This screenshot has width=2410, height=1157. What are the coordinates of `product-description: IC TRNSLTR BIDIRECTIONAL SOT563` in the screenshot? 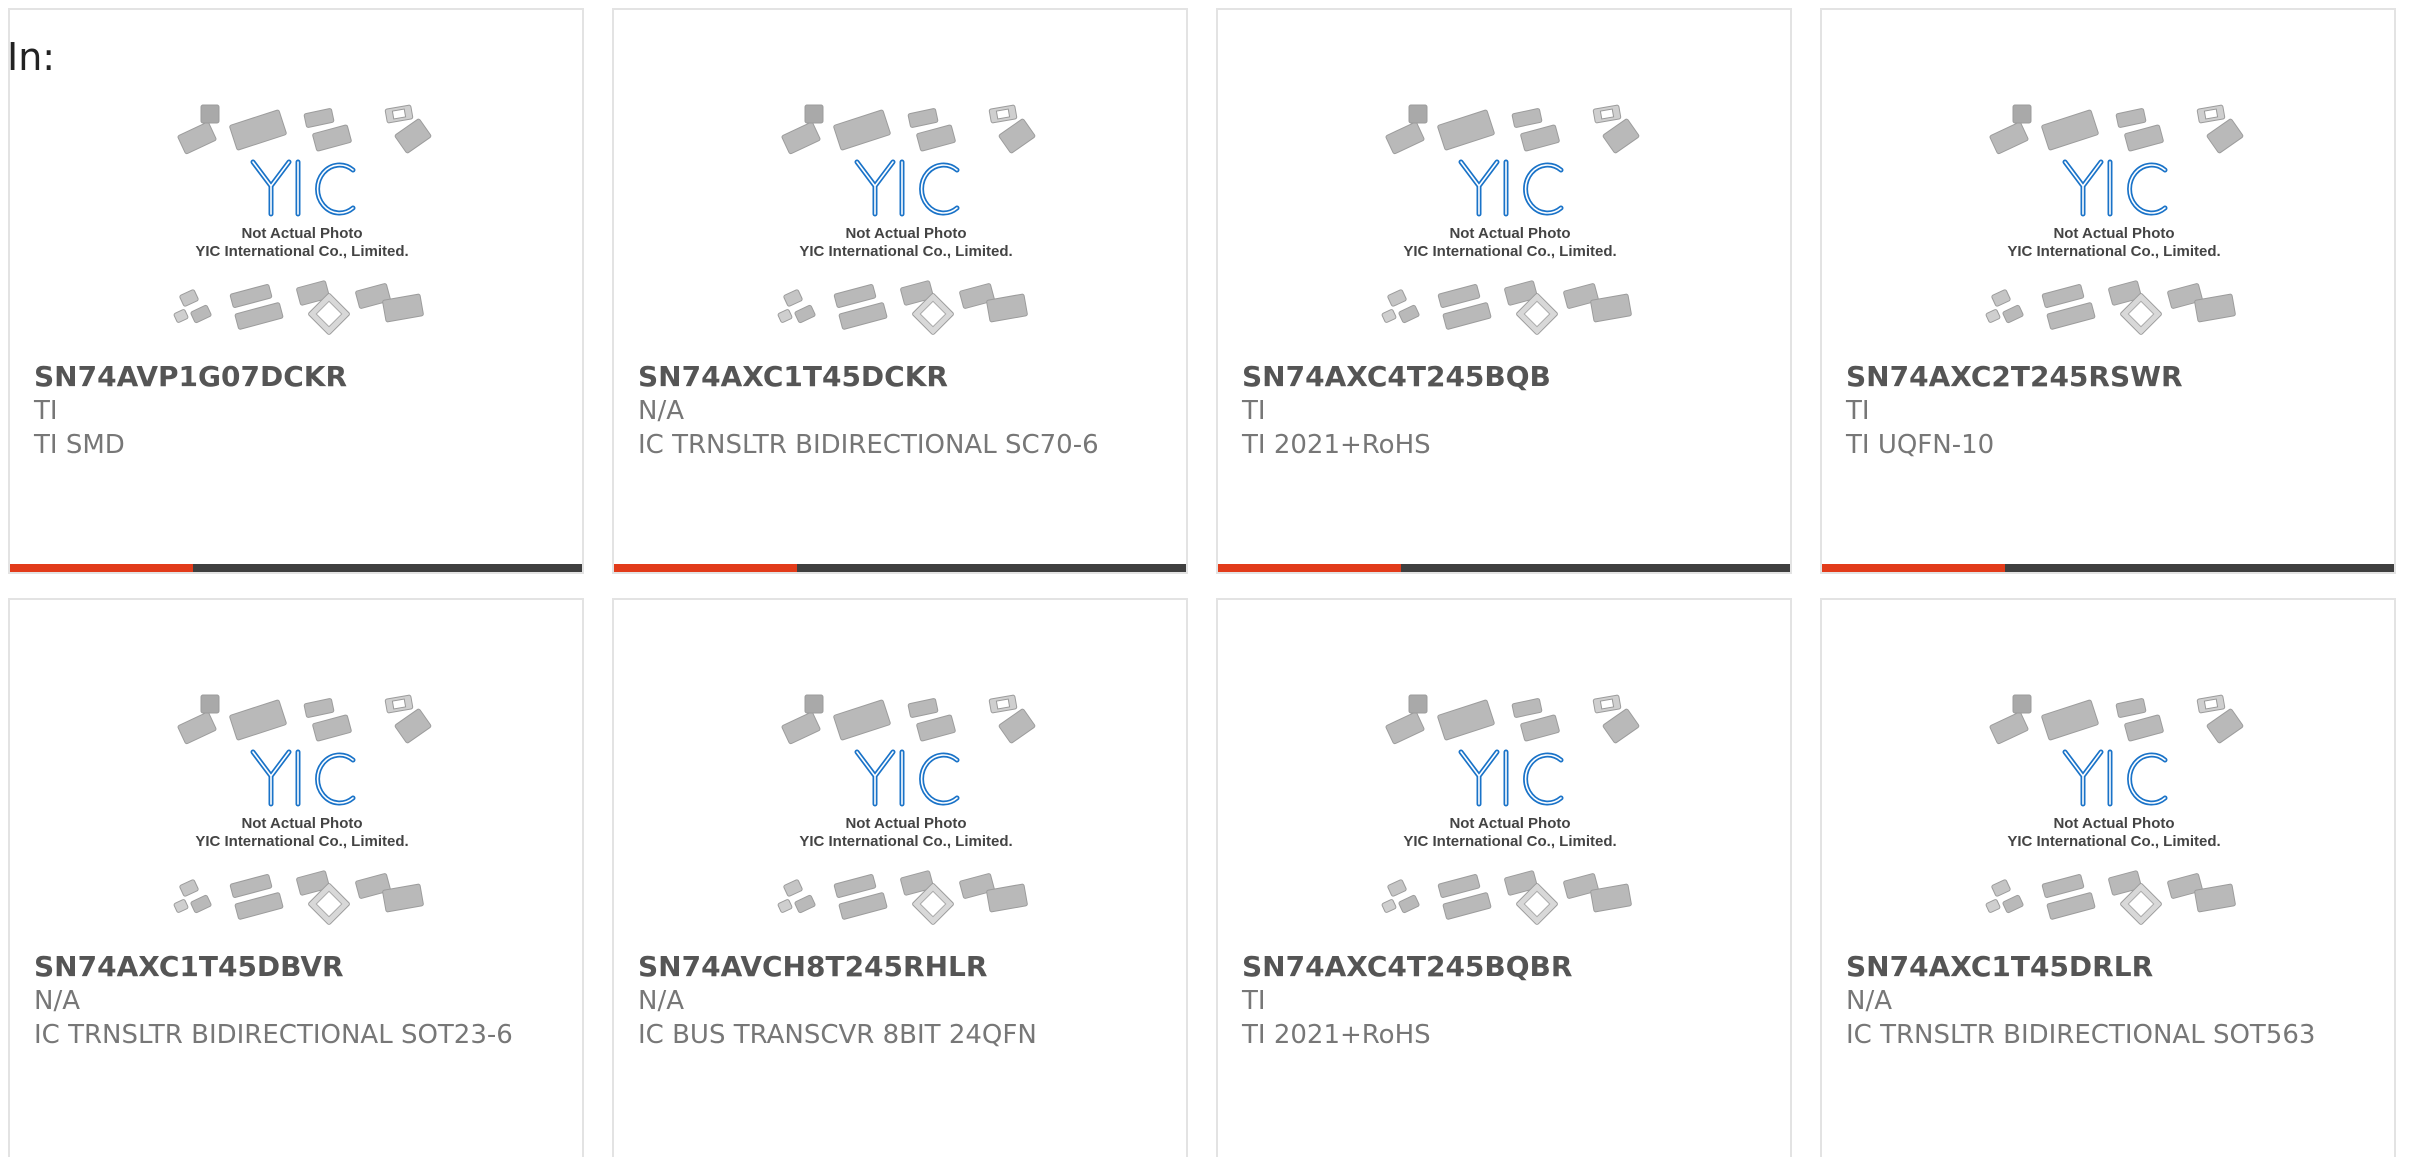 It's located at (2081, 1035).